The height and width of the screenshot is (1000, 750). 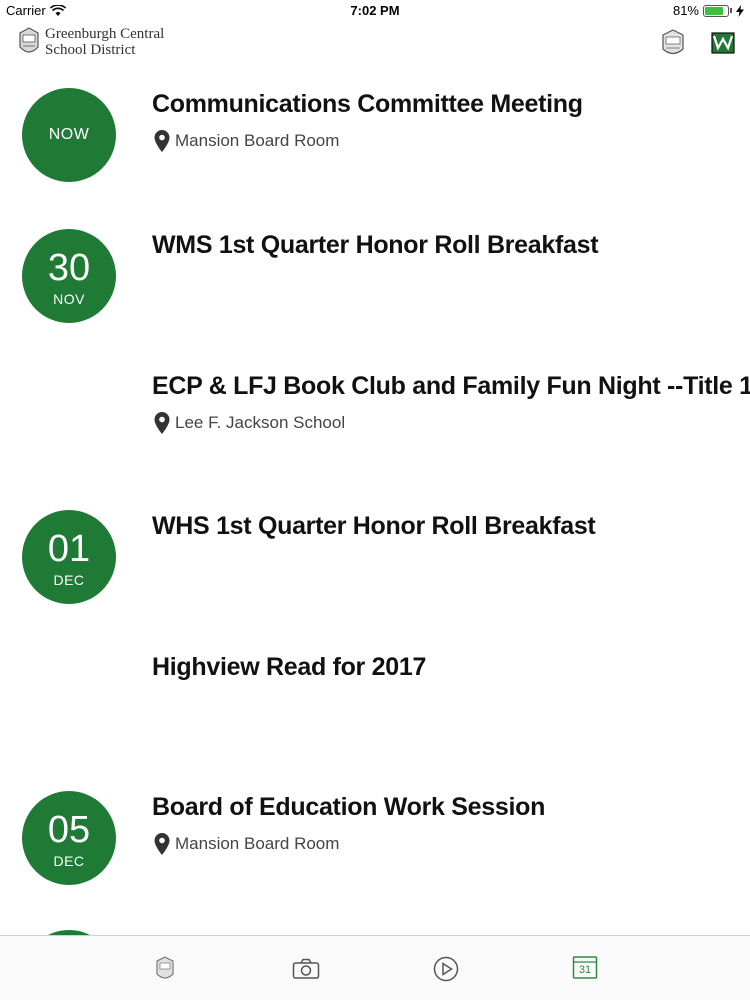 I want to click on badge-day: 30, so click(x=69, y=268).